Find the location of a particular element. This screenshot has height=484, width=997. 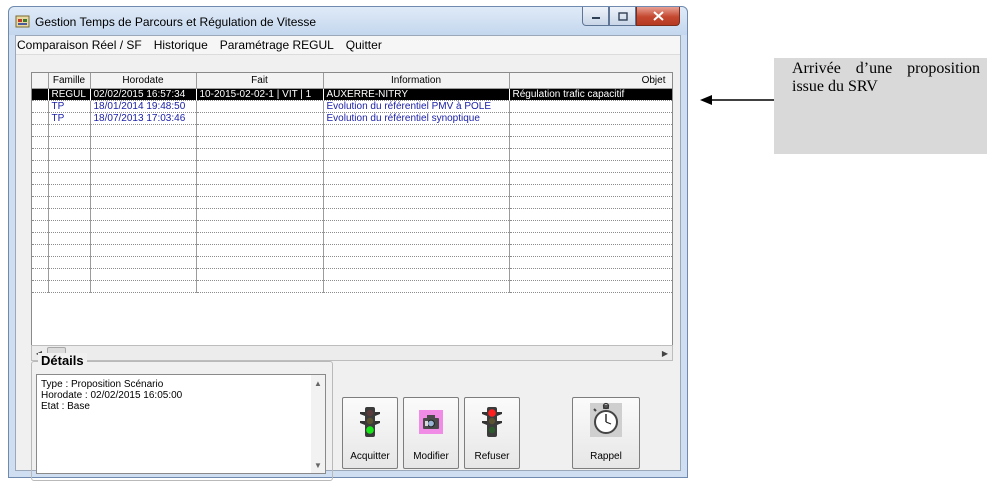

traffic-light-red-icon is located at coordinates (492, 422).